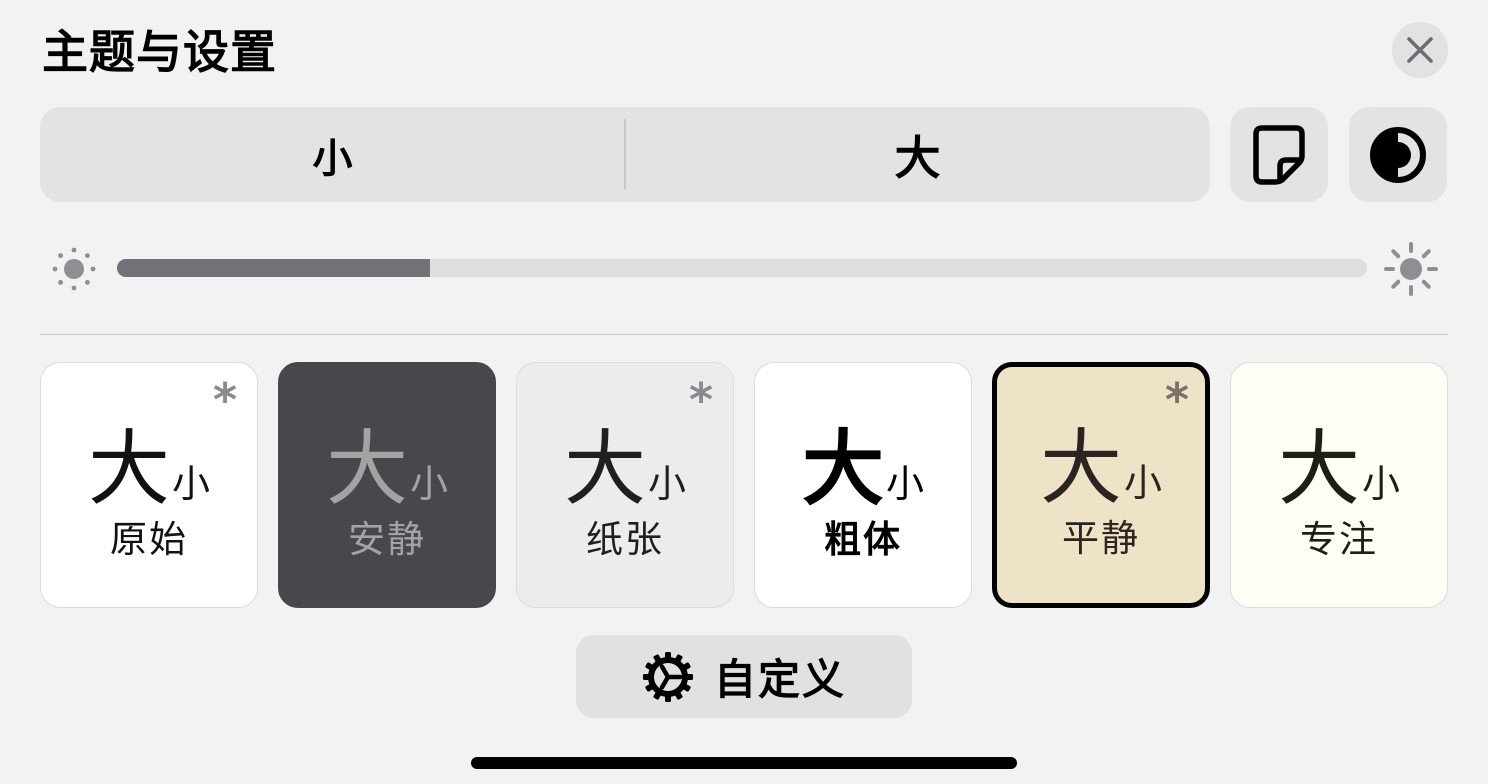 This screenshot has height=784, width=1488. I want to click on close-button, so click(1420, 50).